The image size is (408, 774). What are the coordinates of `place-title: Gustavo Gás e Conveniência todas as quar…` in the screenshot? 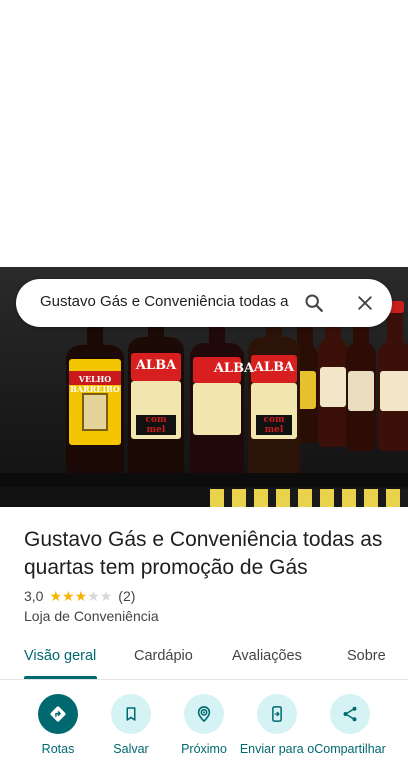 It's located at (203, 553).